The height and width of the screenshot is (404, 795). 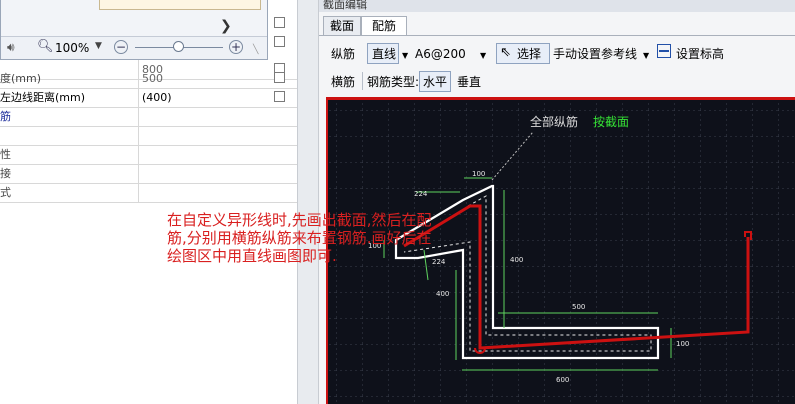 I want to click on property-name, so click(x=69, y=135).